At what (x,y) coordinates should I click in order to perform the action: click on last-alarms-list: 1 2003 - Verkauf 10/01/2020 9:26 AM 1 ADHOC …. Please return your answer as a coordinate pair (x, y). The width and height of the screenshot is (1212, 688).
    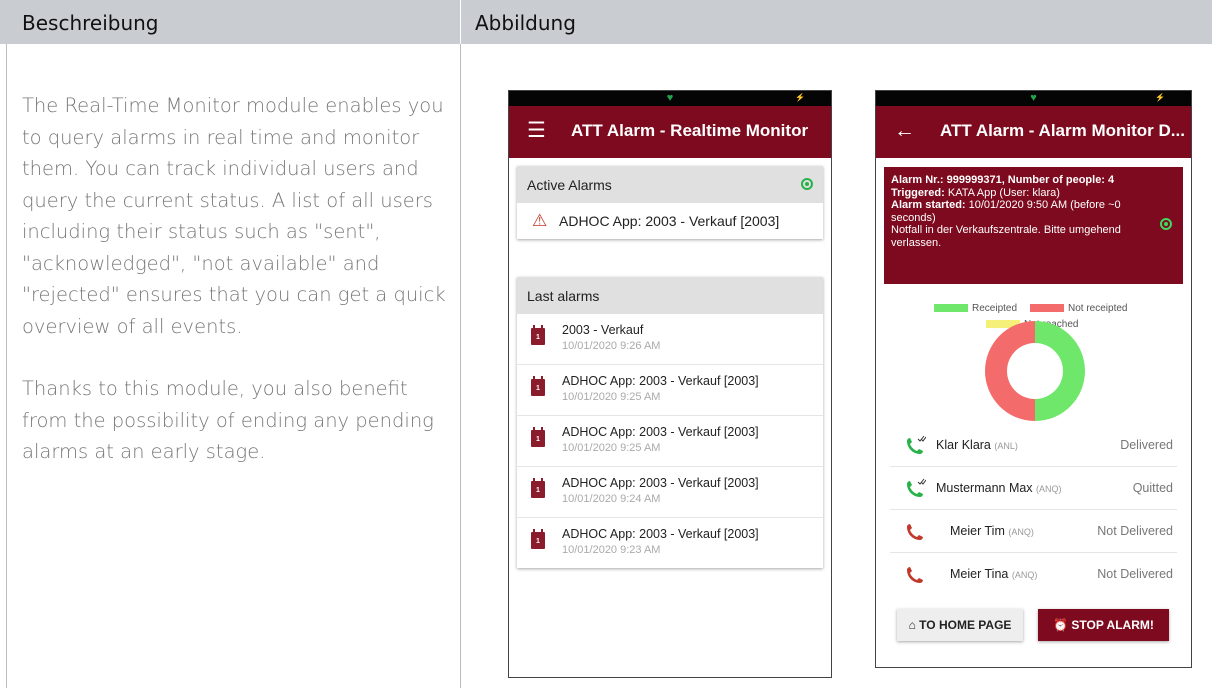
    Looking at the image, I should click on (670, 441).